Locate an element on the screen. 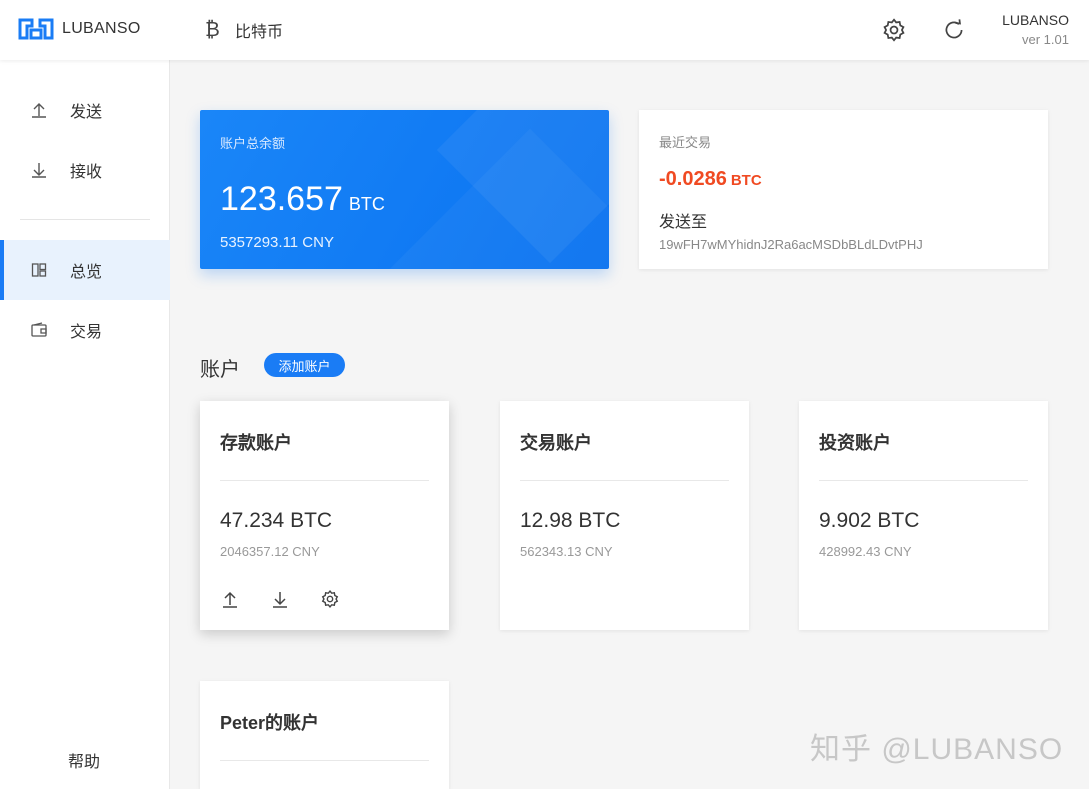  recipient-address: 19wFH7wMYhidnJ2Ra6acMSDbBLdLDvtPHJ is located at coordinates (791, 244).